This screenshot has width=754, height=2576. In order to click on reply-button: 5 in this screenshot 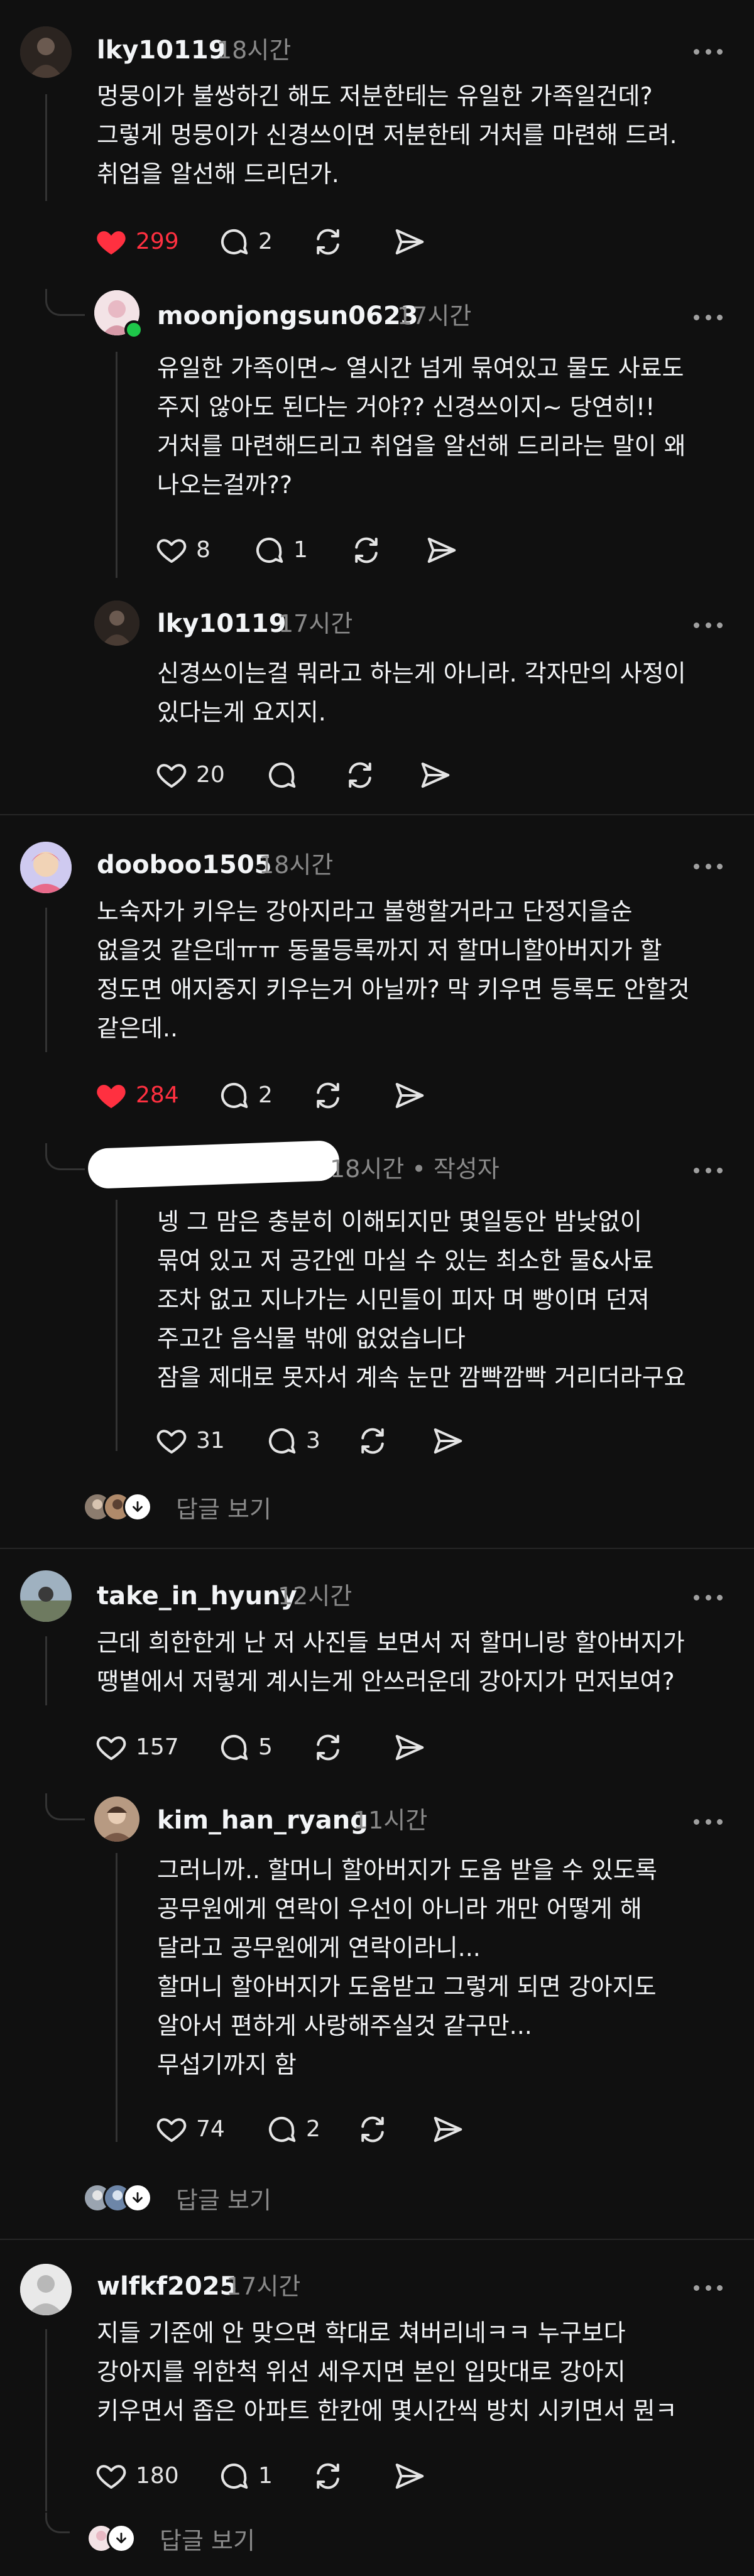, I will do `click(245, 1747)`.